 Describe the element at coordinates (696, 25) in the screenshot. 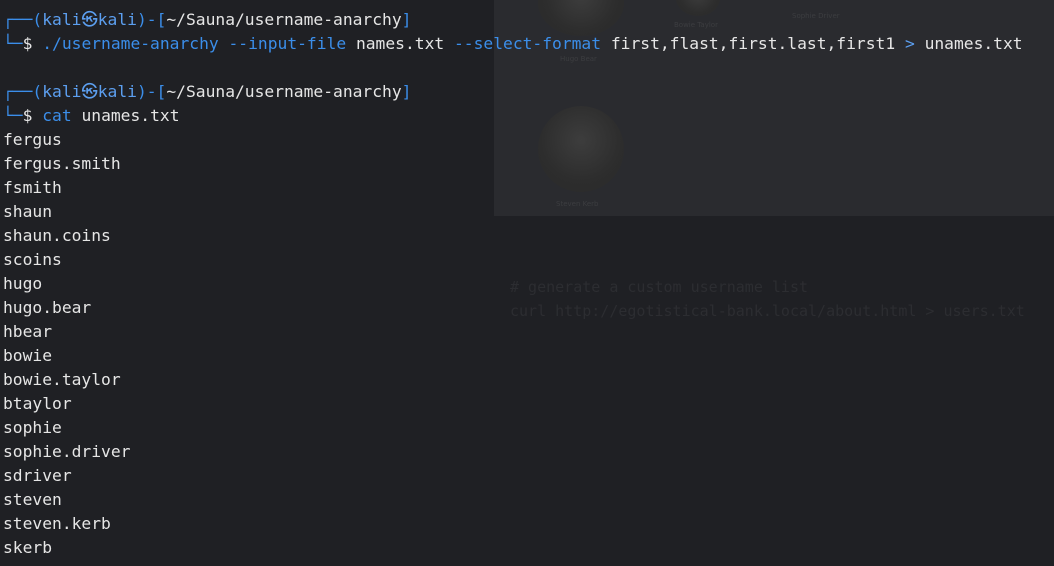

I see `photo-caption: Bowie Taylor` at that location.